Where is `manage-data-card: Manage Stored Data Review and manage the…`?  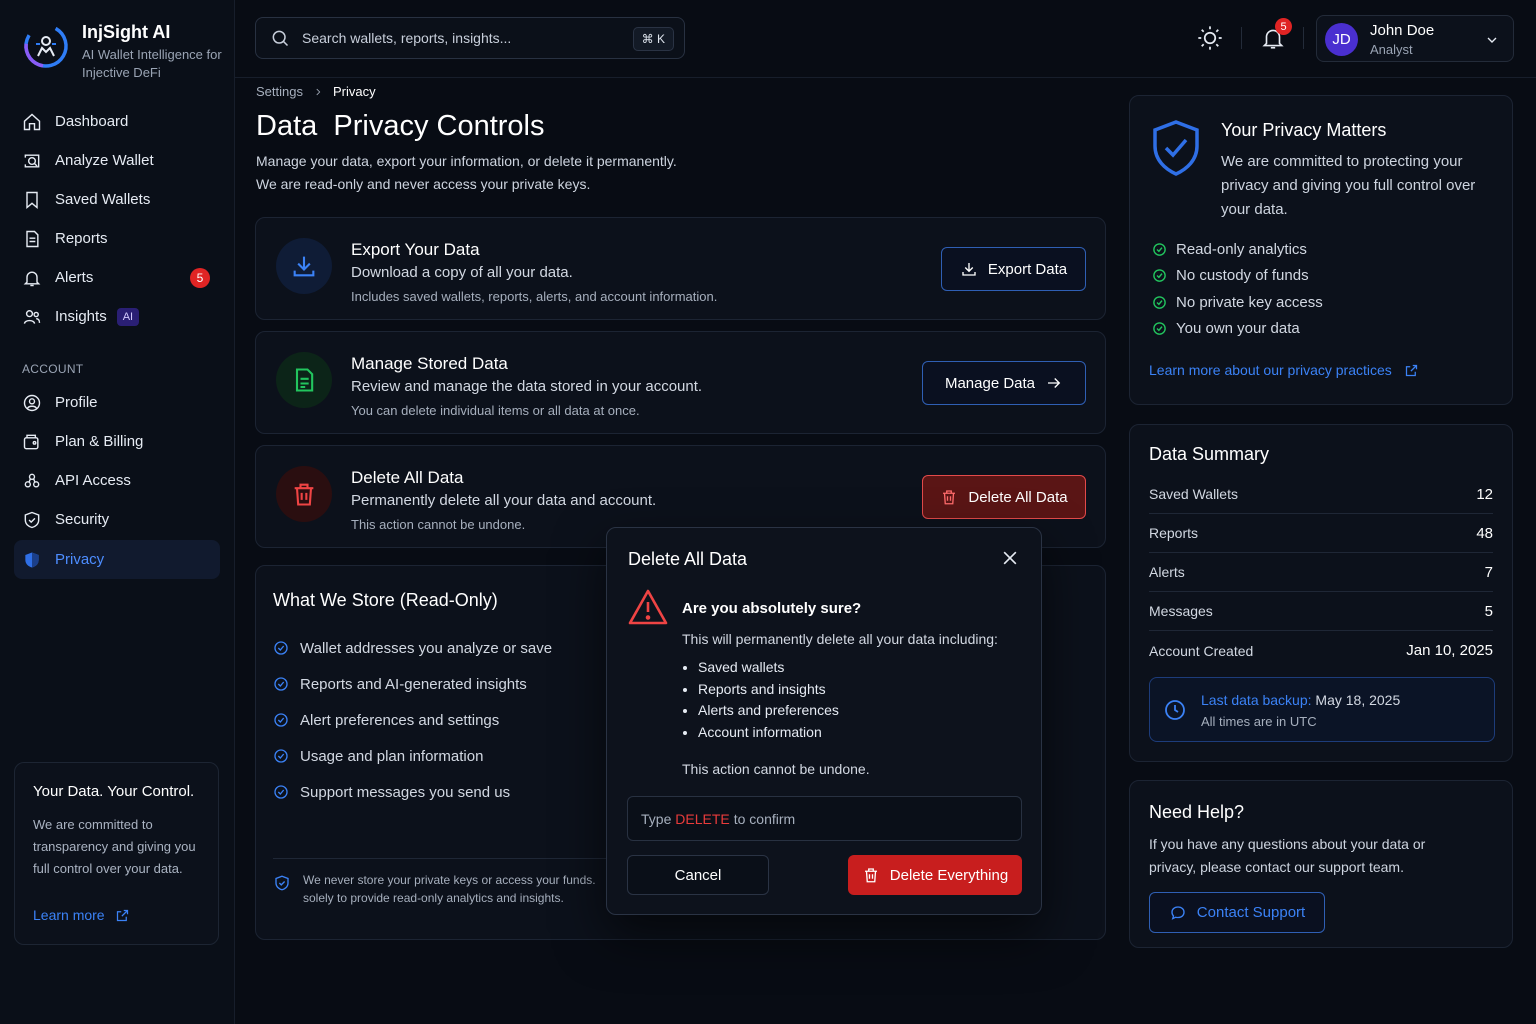 manage-data-card: Manage Stored Data Review and manage the… is located at coordinates (680, 382).